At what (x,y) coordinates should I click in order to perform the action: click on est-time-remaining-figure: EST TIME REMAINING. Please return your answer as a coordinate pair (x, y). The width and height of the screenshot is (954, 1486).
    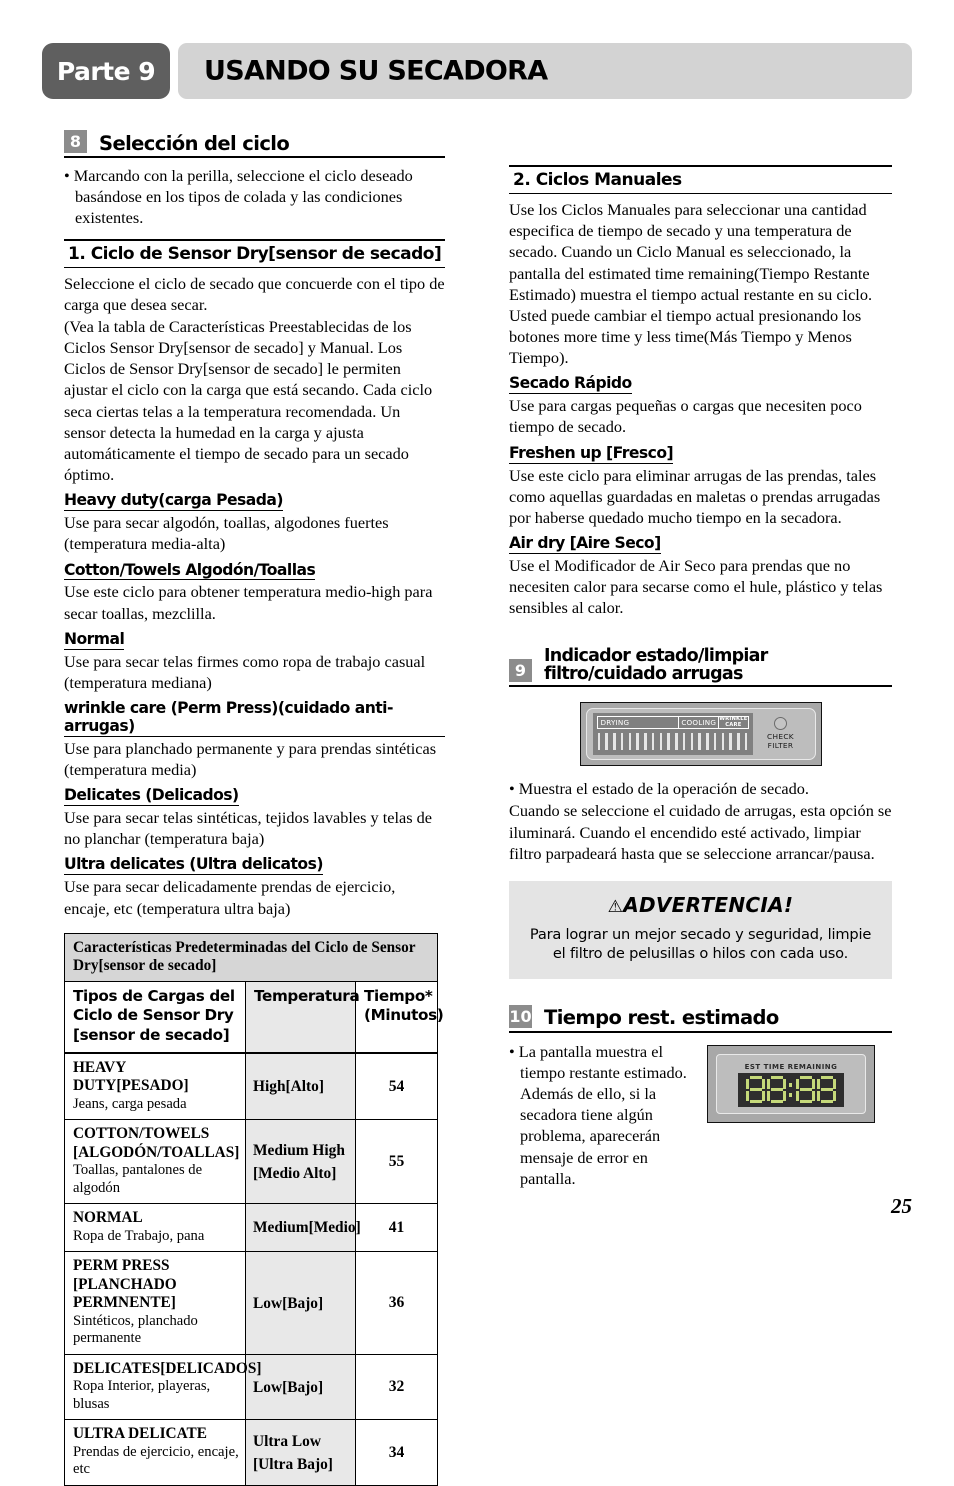
    Looking at the image, I should click on (791, 1083).